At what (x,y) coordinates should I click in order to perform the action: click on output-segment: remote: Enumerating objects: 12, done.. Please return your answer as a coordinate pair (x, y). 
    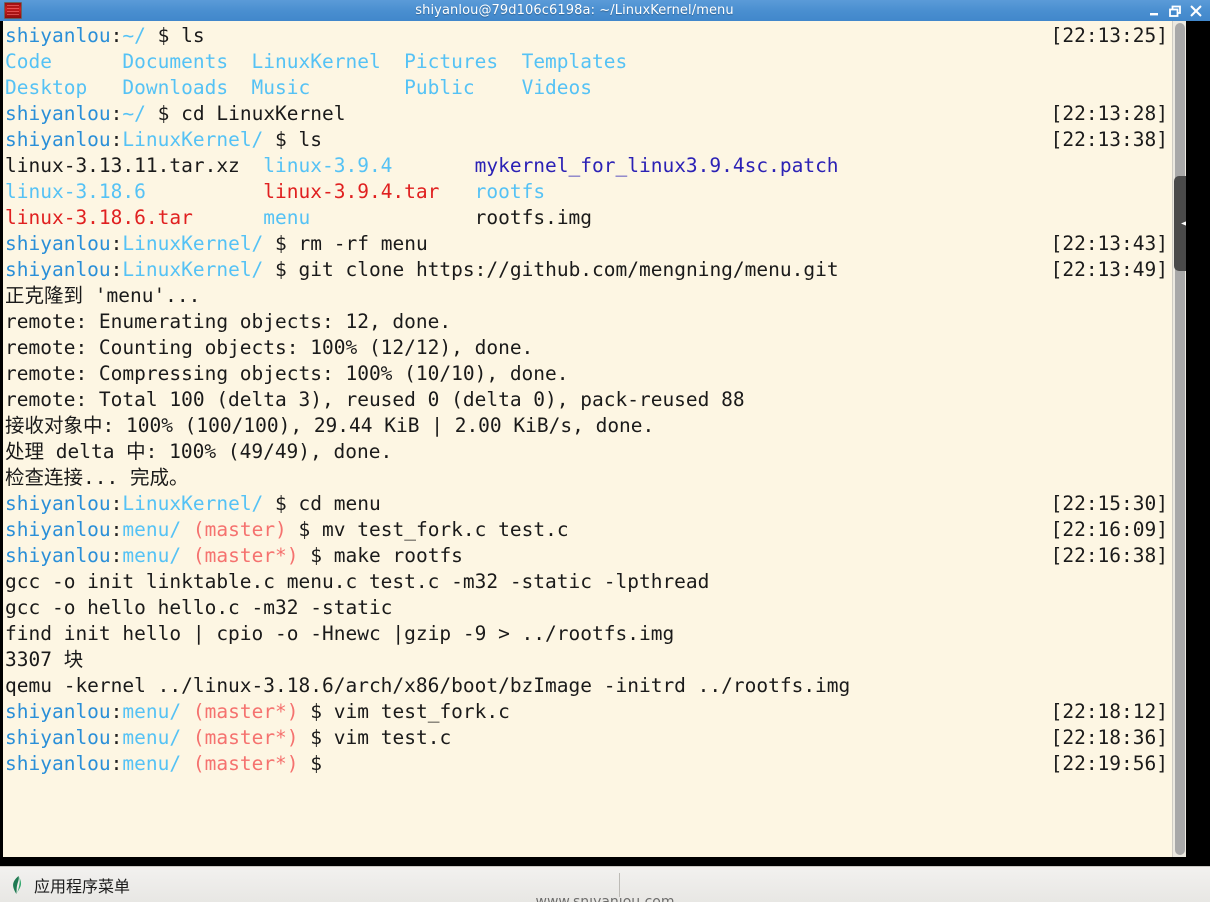
    Looking at the image, I should click on (228, 321).